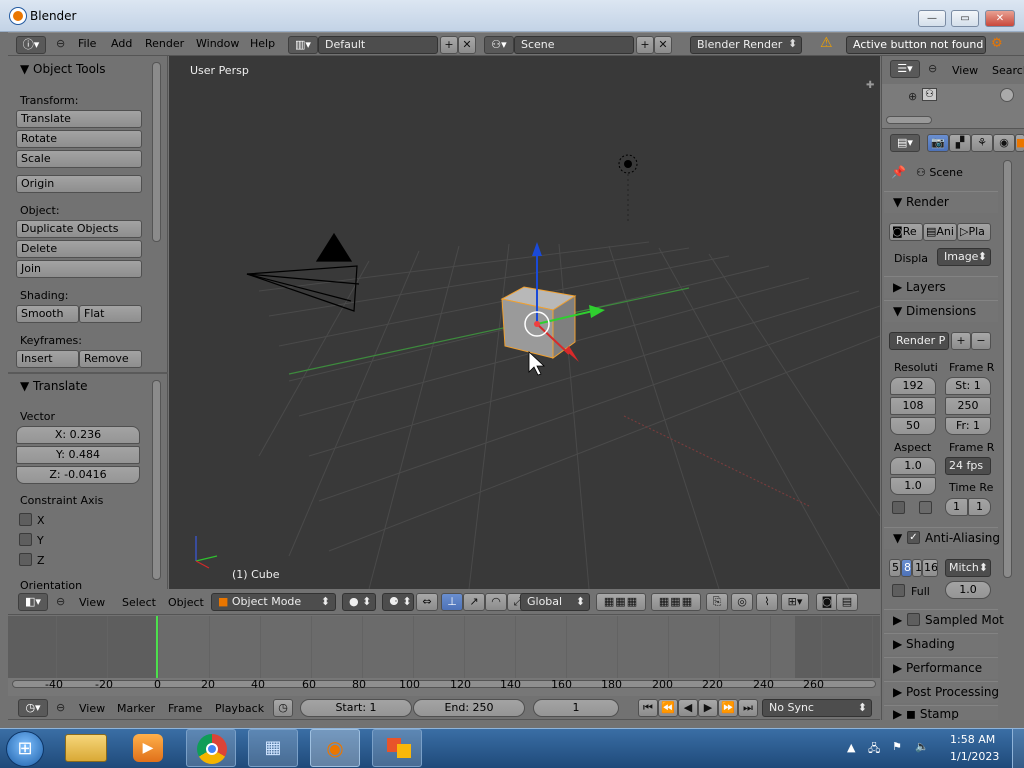  Describe the element at coordinates (47, 314) in the screenshot. I see `smooth-button: Smooth` at that location.